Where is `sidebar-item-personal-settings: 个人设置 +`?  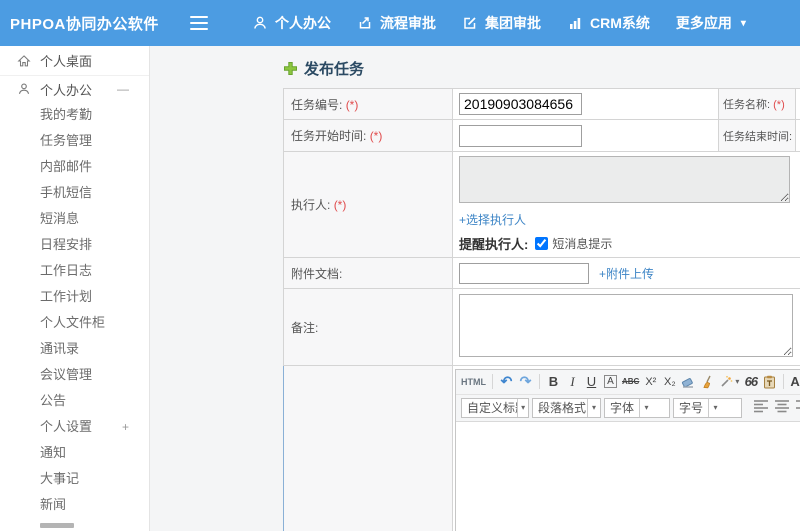 sidebar-item-personal-settings: 个人设置 + is located at coordinates (74, 427).